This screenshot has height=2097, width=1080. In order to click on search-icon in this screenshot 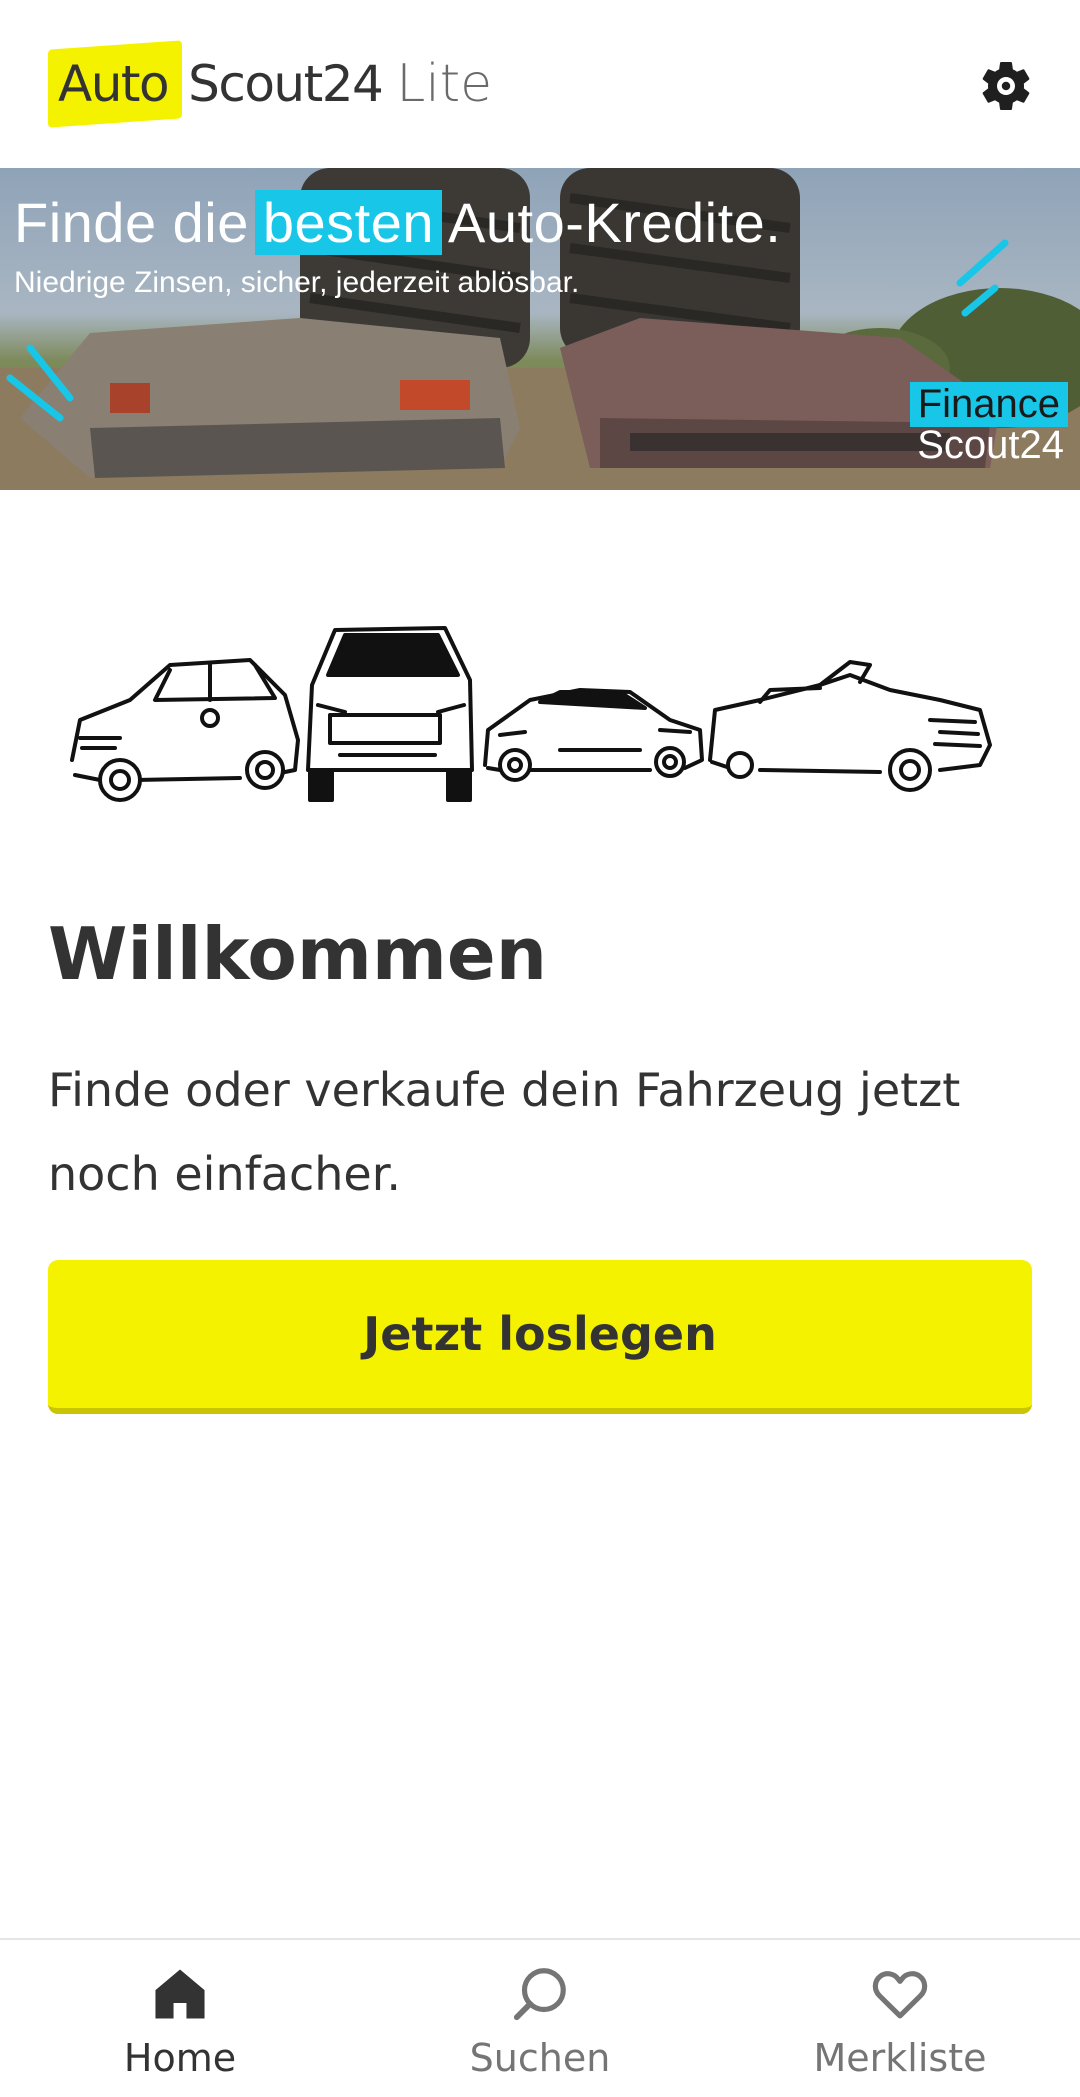, I will do `click(540, 1994)`.